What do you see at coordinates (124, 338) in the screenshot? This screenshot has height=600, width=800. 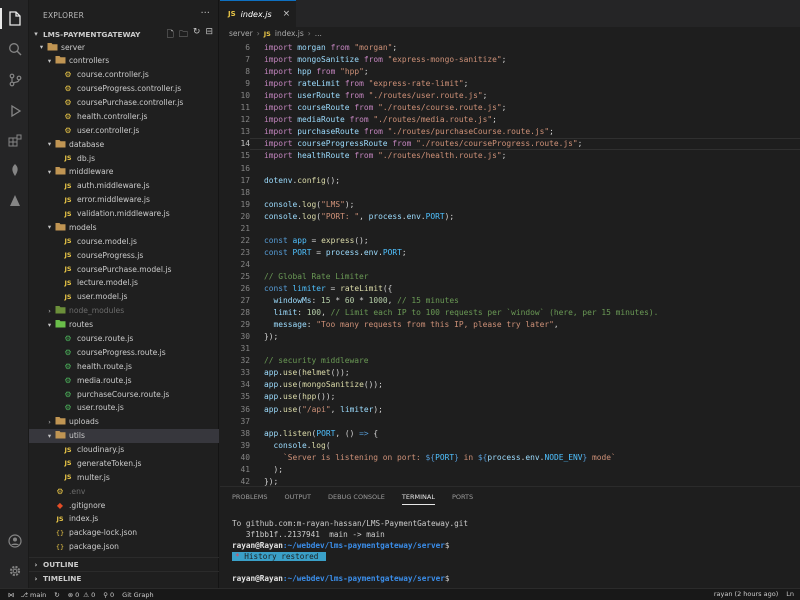 I see `tree-file: ⚙ course.route.js` at bounding box center [124, 338].